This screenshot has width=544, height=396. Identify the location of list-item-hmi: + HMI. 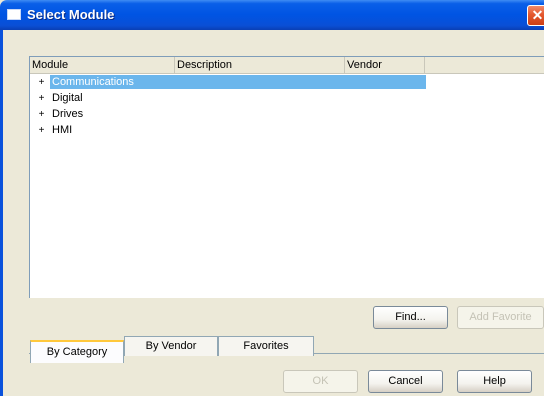
(230, 130).